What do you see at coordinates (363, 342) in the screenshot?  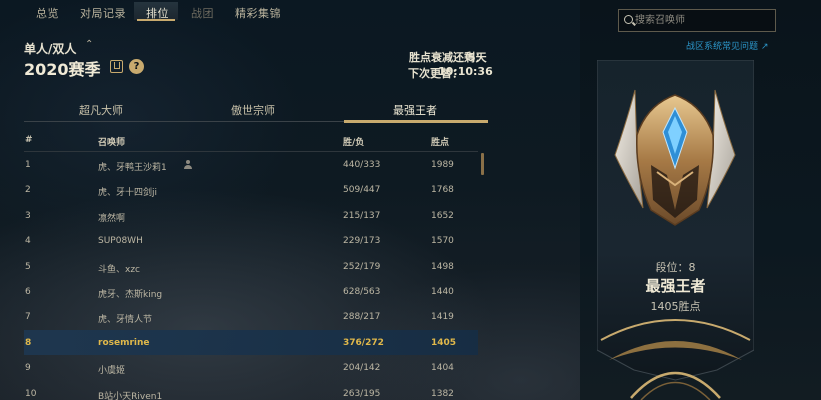 I see `row-win-loss: 376/272` at bounding box center [363, 342].